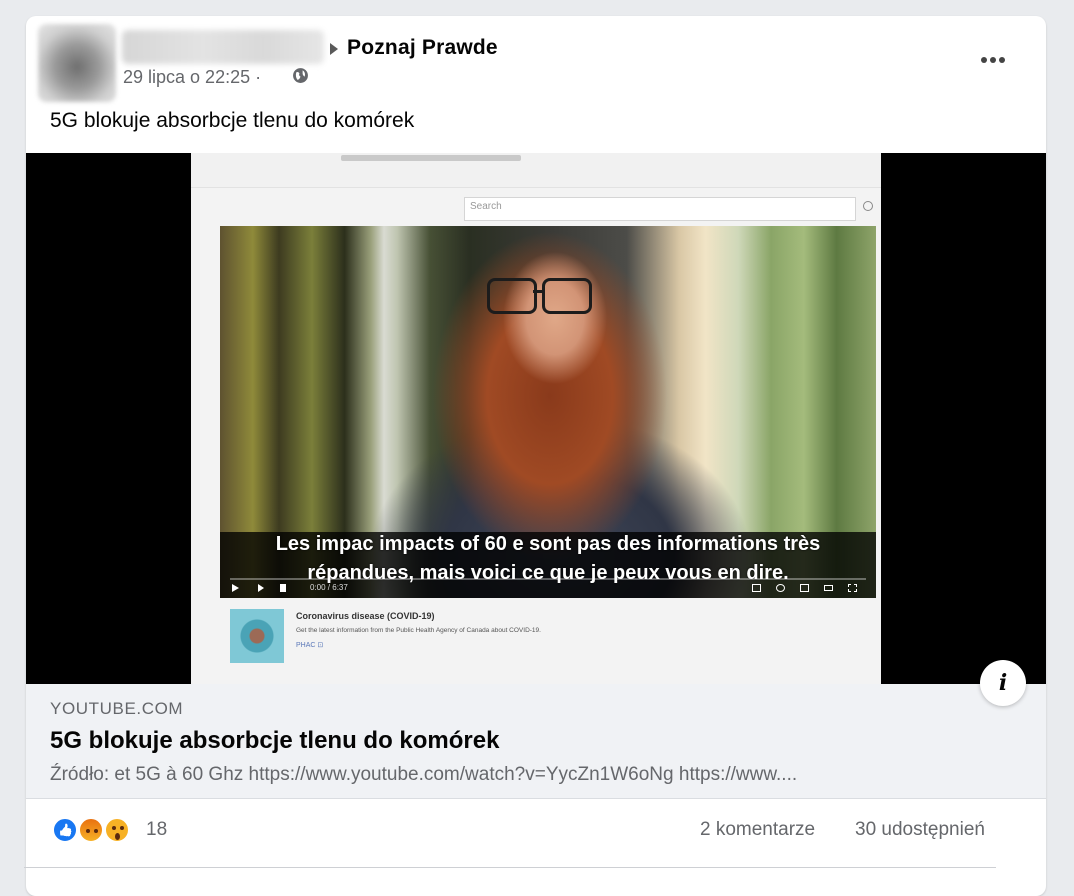 The width and height of the screenshot is (1074, 896). I want to click on like-icon, so click(65, 830).